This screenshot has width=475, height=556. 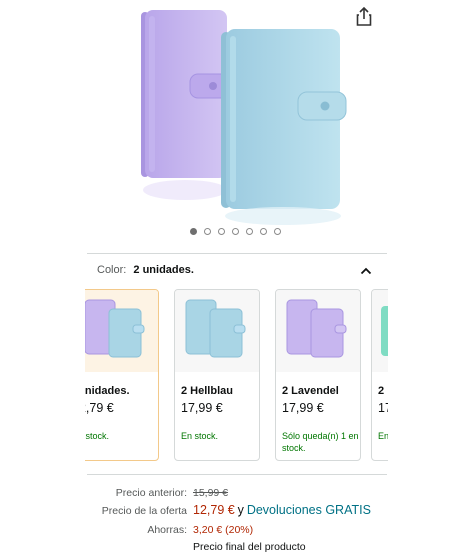 I want to click on offer-price-value: 12,79 €, so click(x=214, y=510).